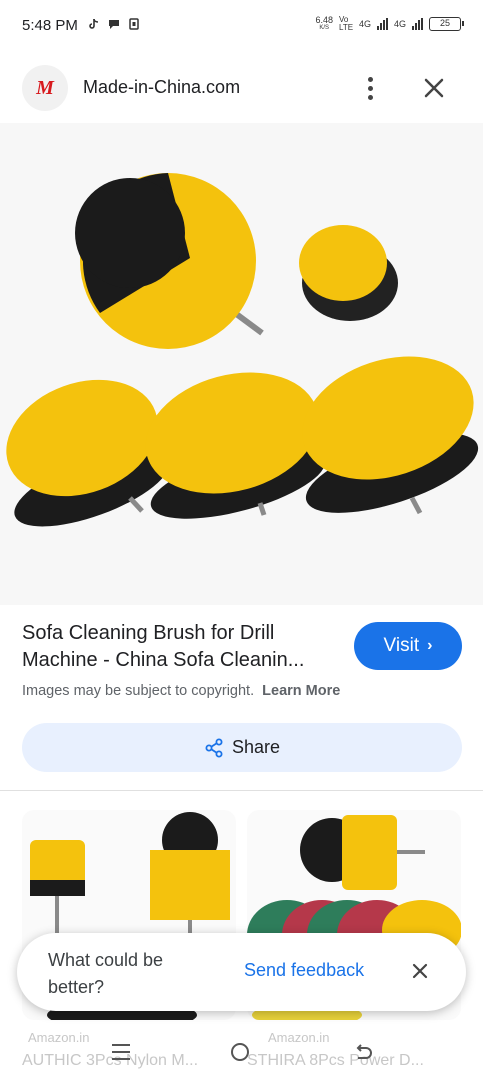 This screenshot has height=1080, width=483. Describe the element at coordinates (214, 747) in the screenshot. I see `share-icon` at that location.